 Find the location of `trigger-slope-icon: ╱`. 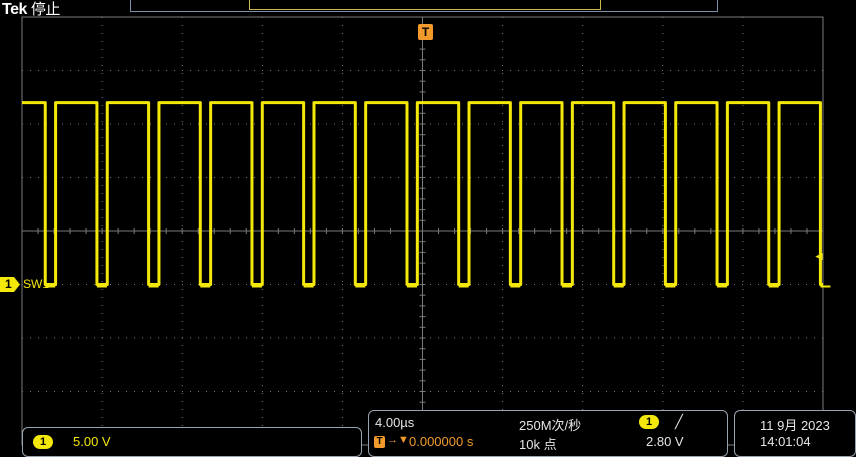

trigger-slope-icon: ╱ is located at coordinates (679, 421).